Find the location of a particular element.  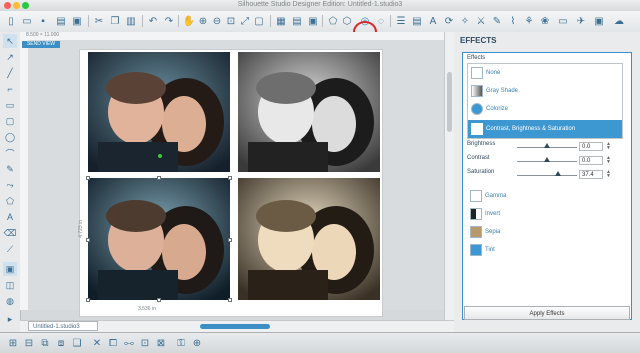

photo-bottom-left is located at coordinates (159, 239).